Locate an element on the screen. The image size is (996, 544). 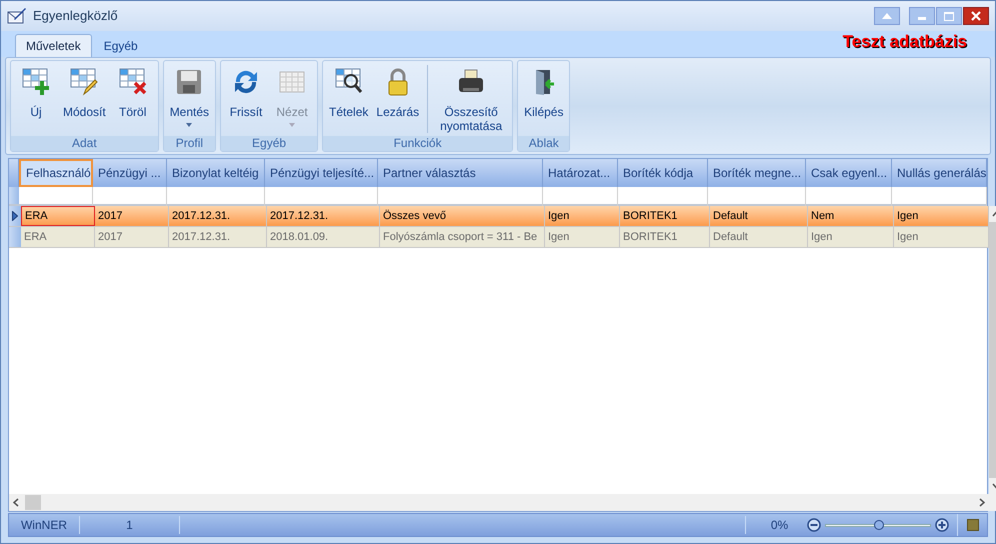
ribbon-button: Módosít is located at coordinates (84, 92).